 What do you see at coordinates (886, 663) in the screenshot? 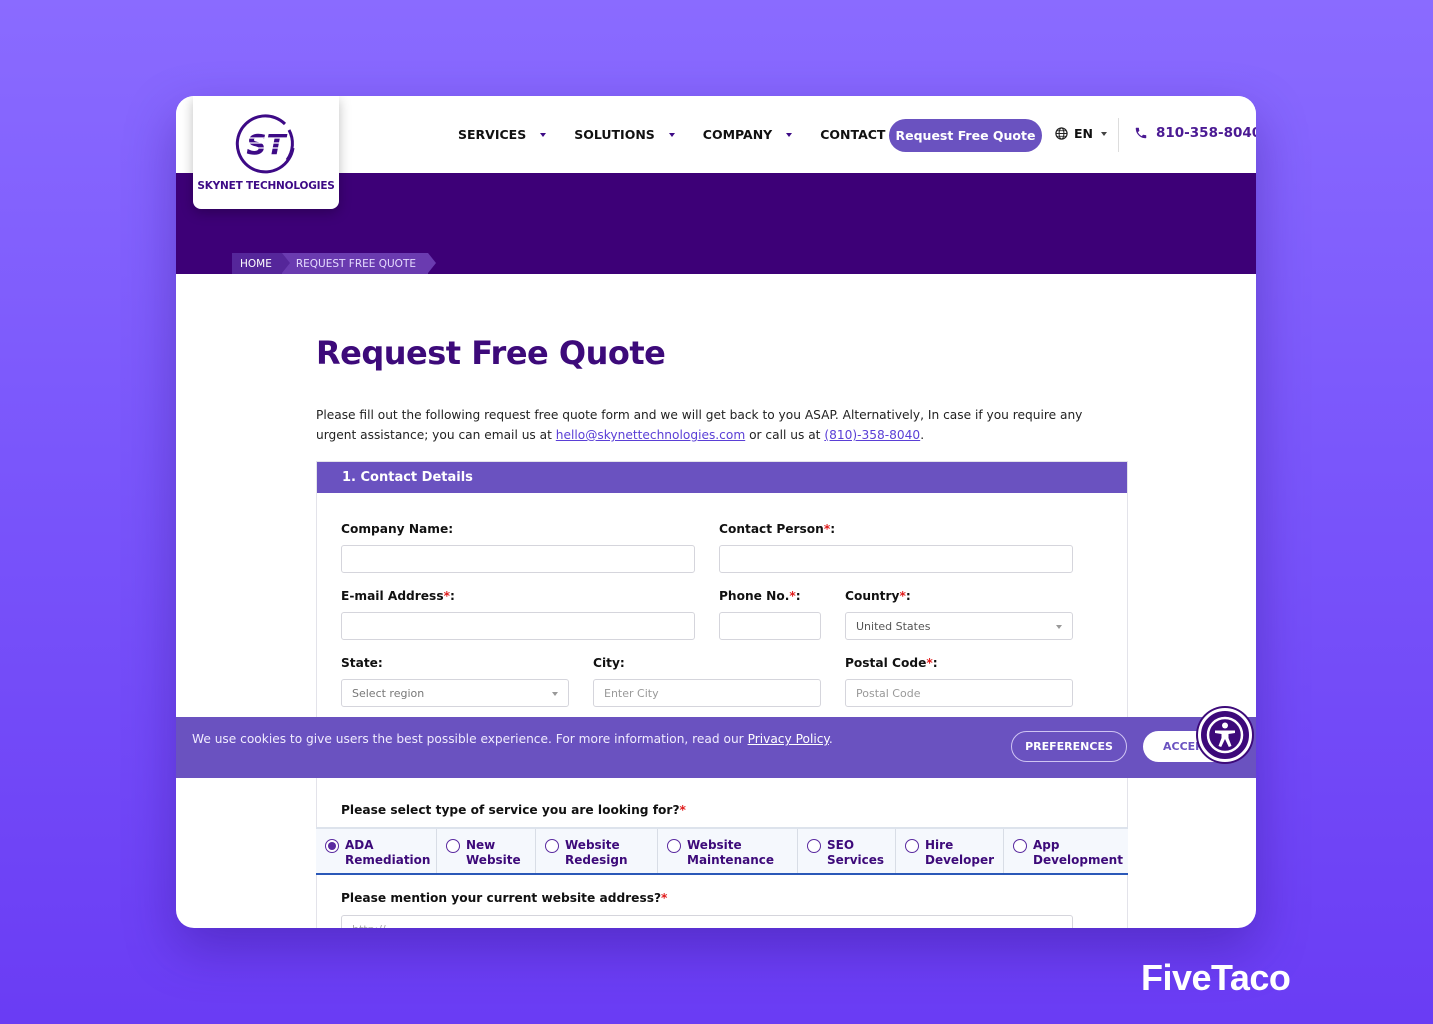
I see `label-text: Postal Code` at bounding box center [886, 663].